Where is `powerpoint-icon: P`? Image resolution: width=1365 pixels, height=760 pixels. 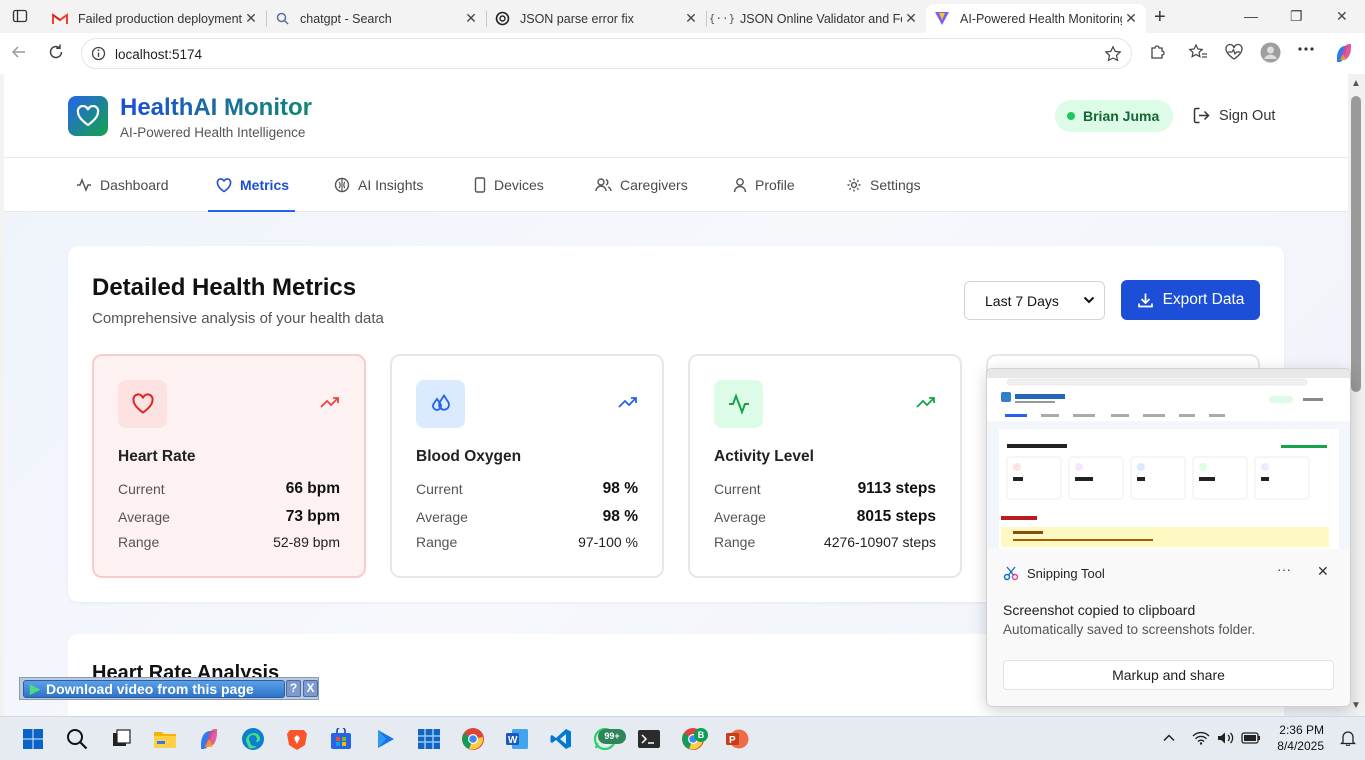 powerpoint-icon: P is located at coordinates (737, 739).